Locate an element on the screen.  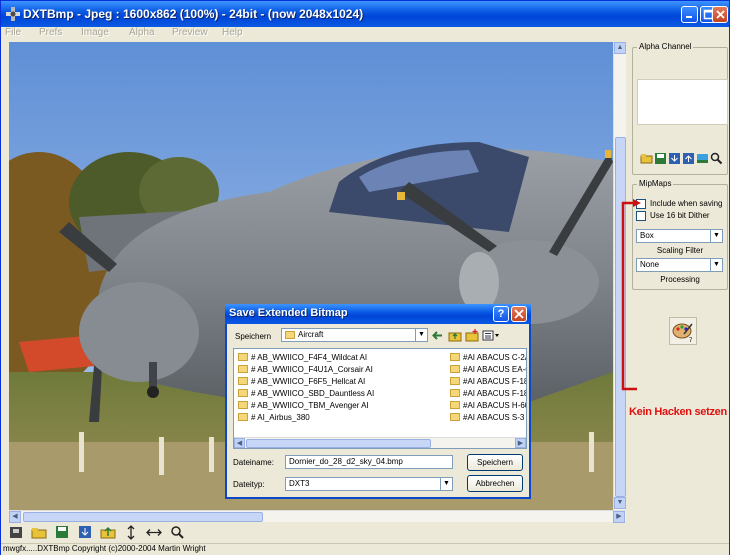
menu-bar: File Prefs Image Alpha Preview Help is located at coordinates (365, 34).